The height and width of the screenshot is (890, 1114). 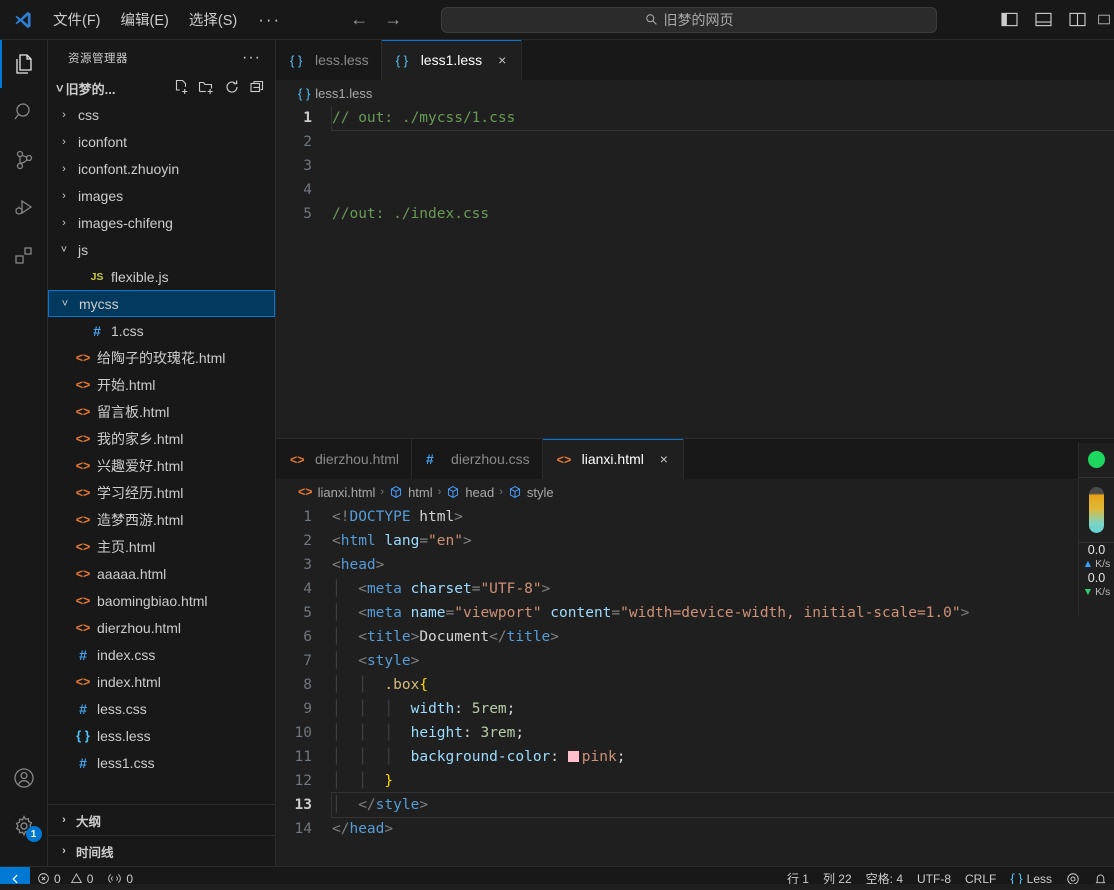 What do you see at coordinates (206, 88) in the screenshot?
I see `new-folder-icon` at bounding box center [206, 88].